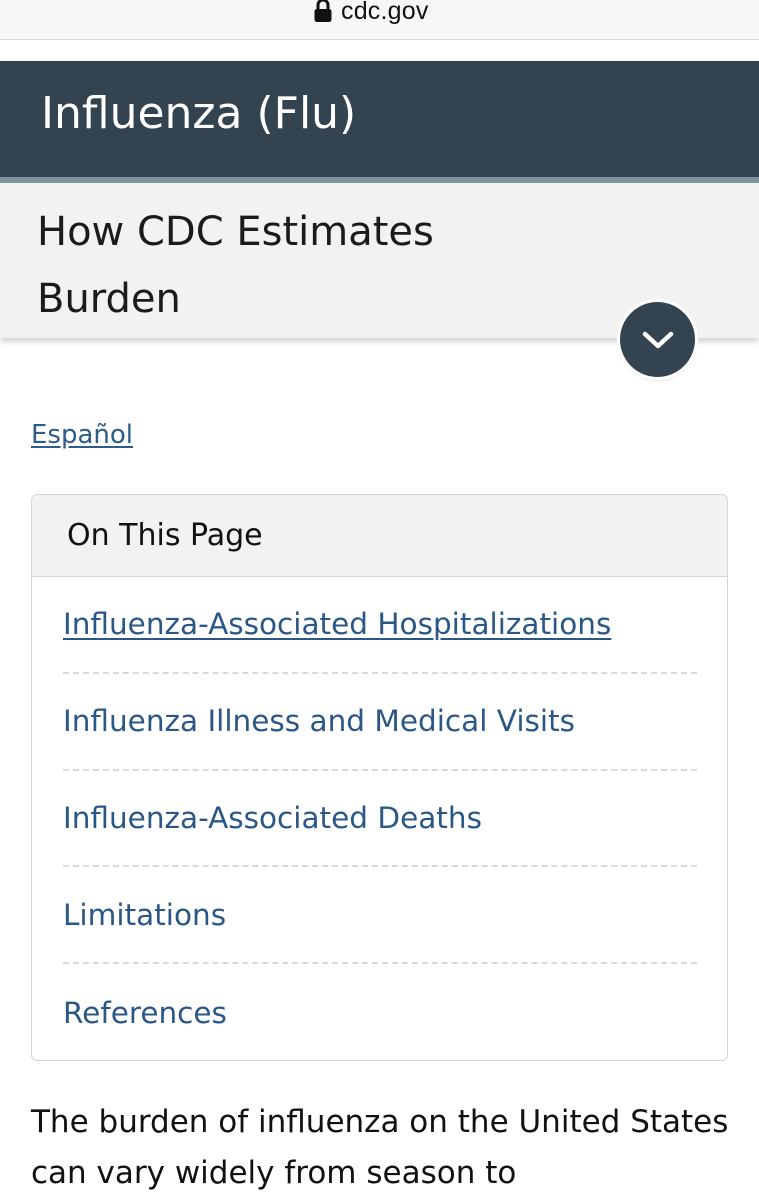 This screenshot has height=1200, width=759. I want to click on toc-link-deaths: Influenza-Associated Deaths, so click(272, 818).